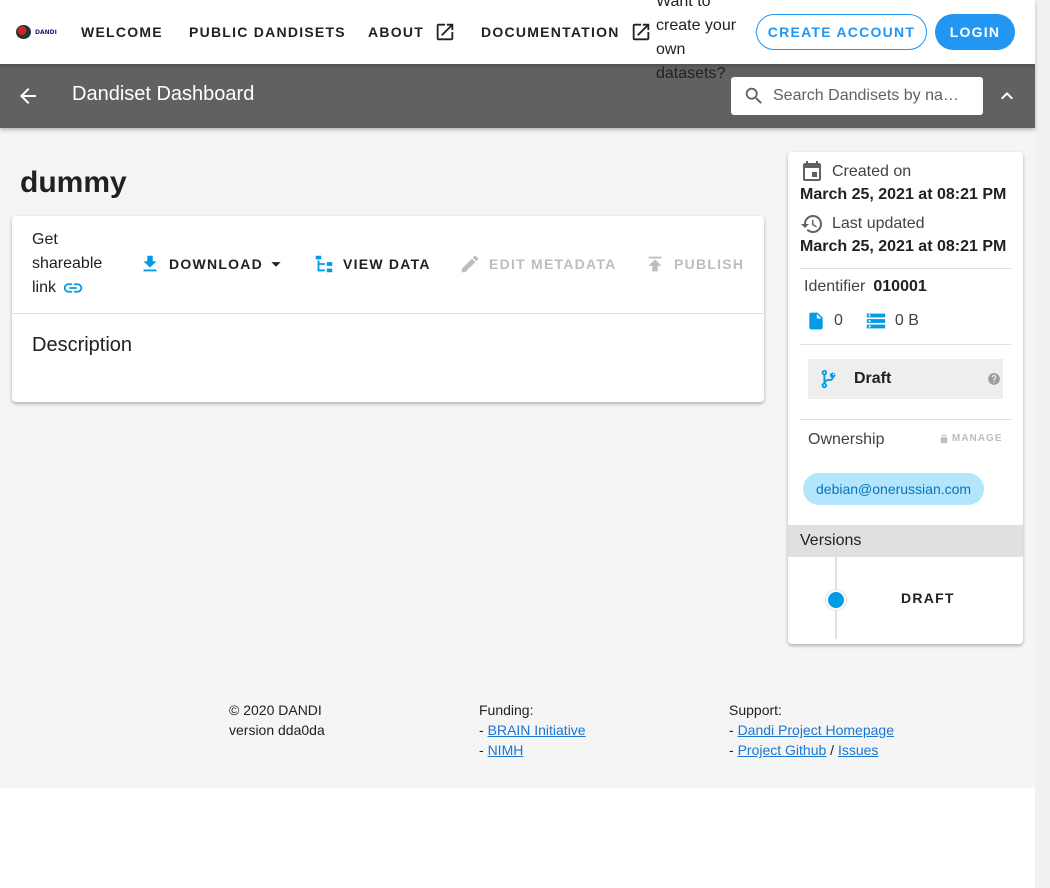 This screenshot has width=1050, height=888. Describe the element at coordinates (816, 321) in the screenshot. I see `file-icon` at that location.